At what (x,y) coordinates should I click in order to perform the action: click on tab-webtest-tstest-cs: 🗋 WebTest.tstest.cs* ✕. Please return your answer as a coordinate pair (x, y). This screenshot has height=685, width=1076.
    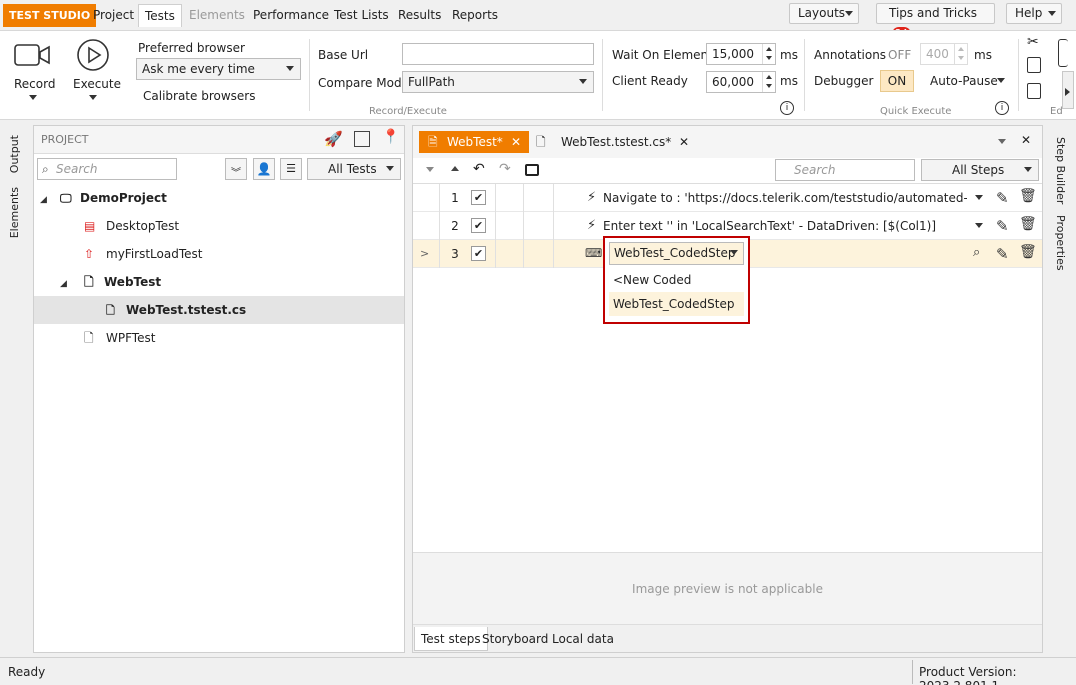
    Looking at the image, I should click on (611, 142).